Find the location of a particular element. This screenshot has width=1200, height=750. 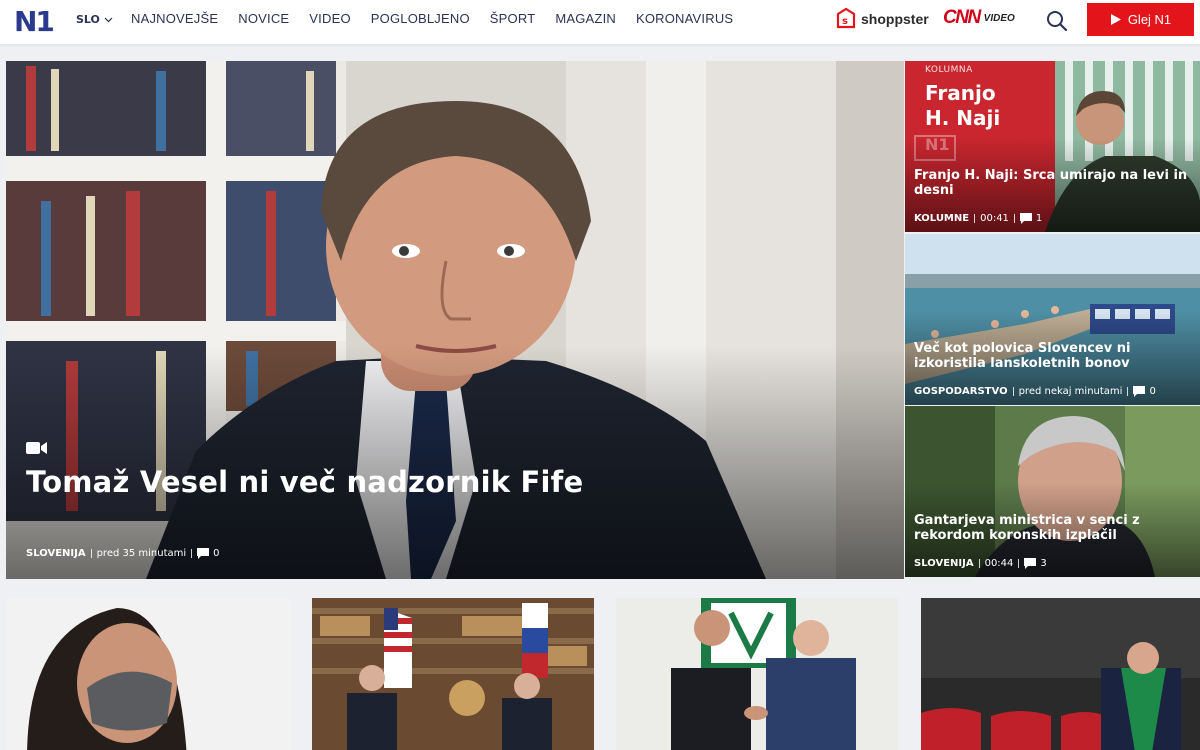

timestamp: pred nekaj minutami is located at coordinates (1070, 391).